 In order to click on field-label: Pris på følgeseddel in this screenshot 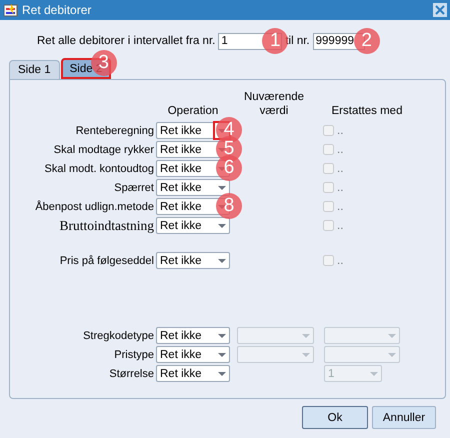, I will do `click(106, 260)`.